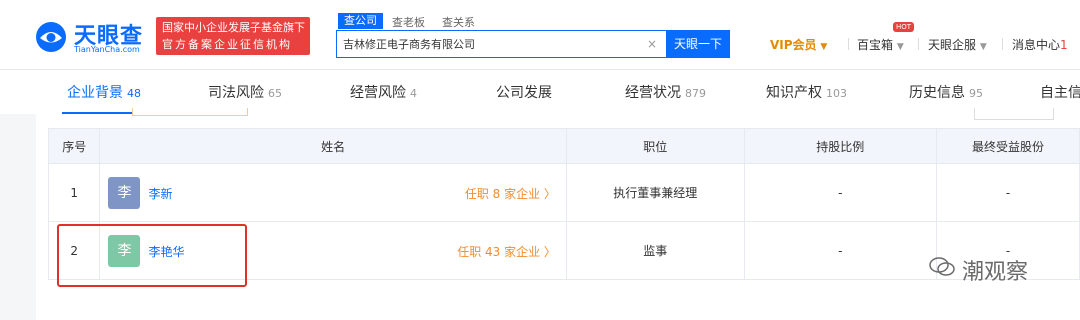 This screenshot has height=320, width=1080. What do you see at coordinates (952, 45) in the screenshot?
I see `enterprise-label: 天眼企服` at bounding box center [952, 45].